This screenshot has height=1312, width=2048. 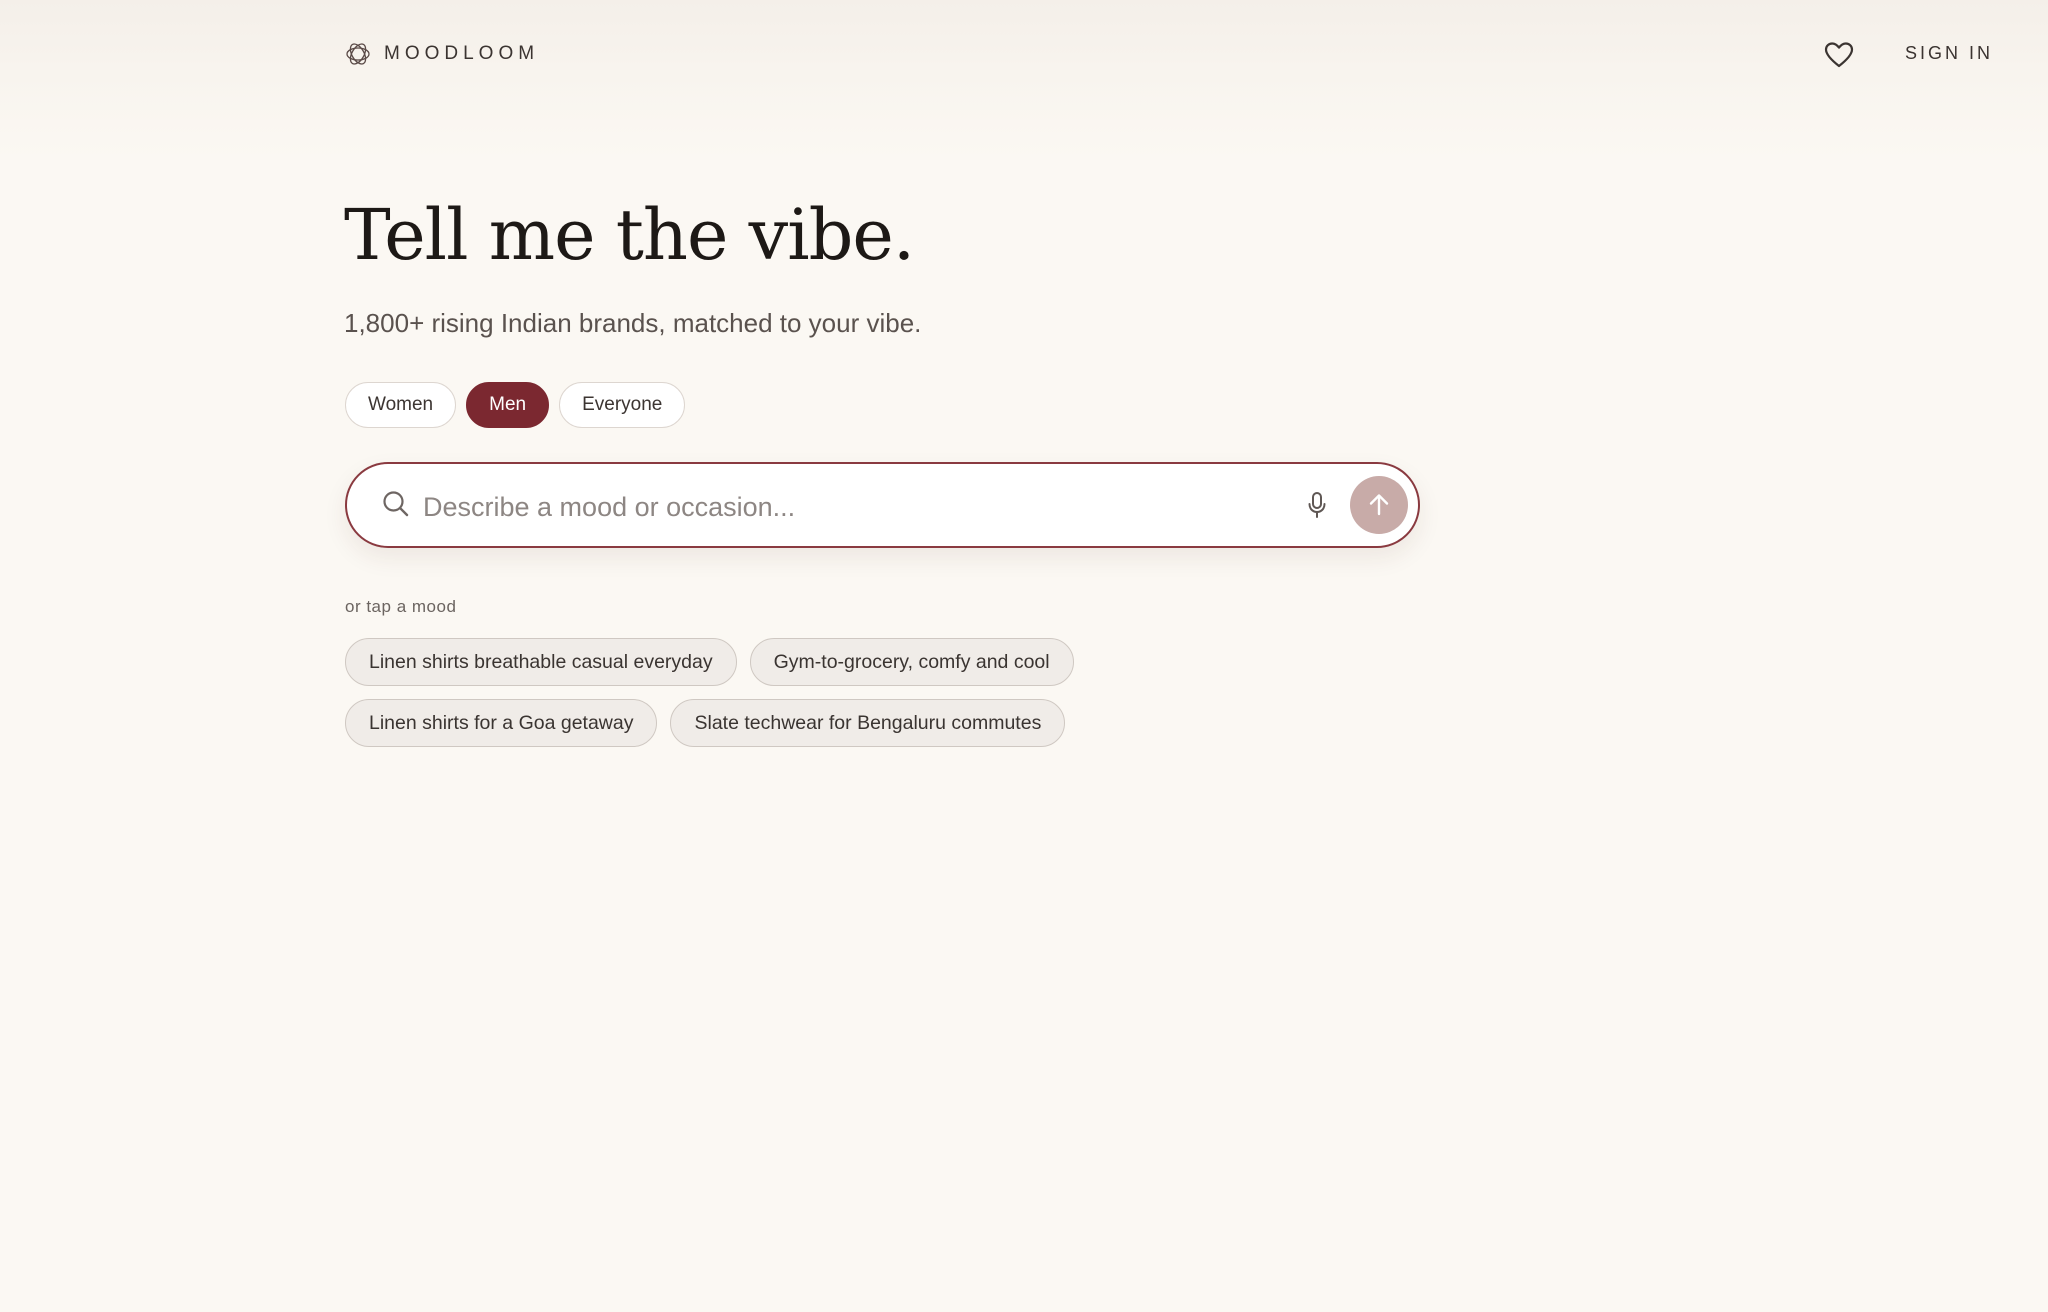 What do you see at coordinates (911, 662) in the screenshot?
I see `mood-chip-gym-to-grocery: Gym-to-grocery, comfy and cool` at bounding box center [911, 662].